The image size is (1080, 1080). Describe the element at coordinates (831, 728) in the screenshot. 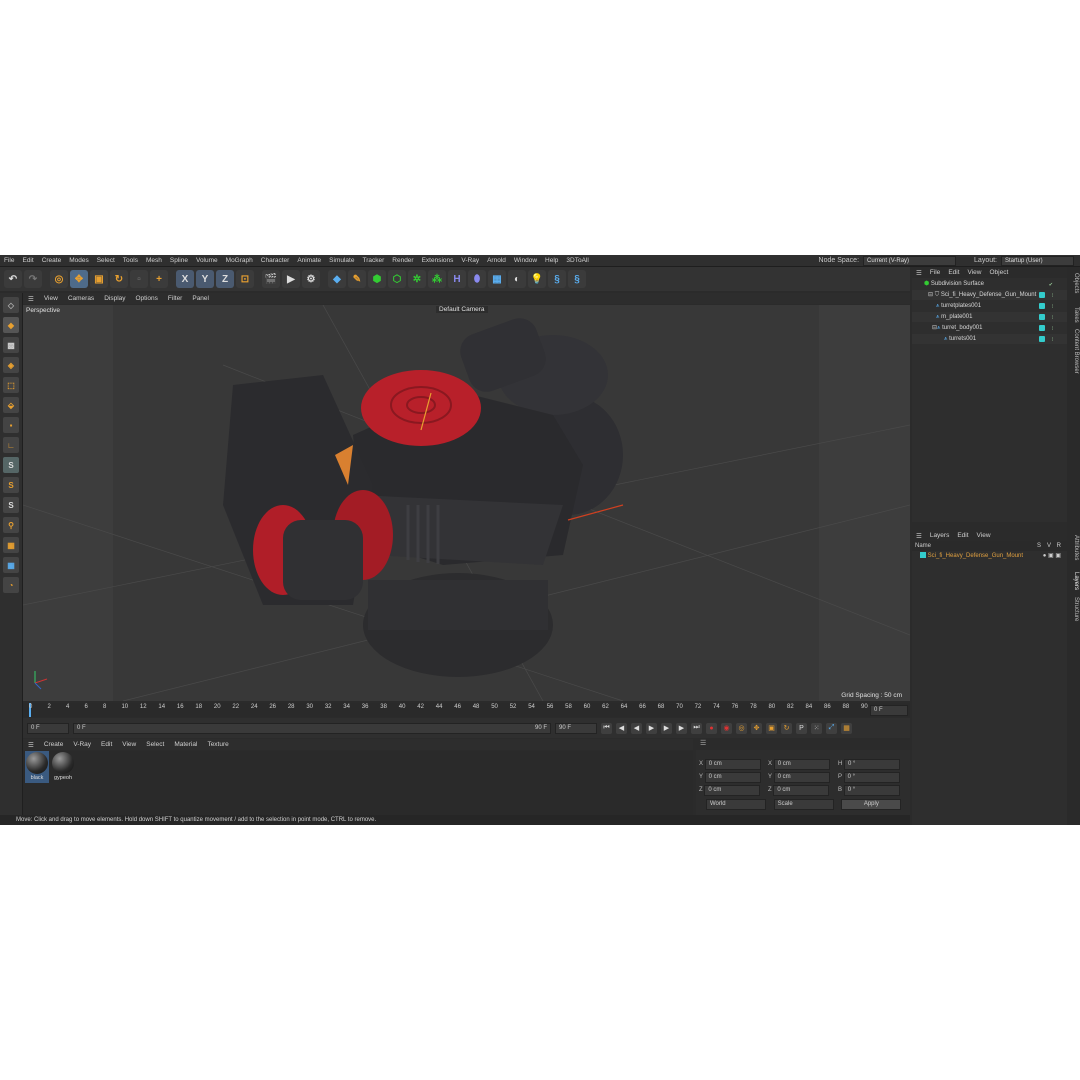

I see `timeline-window-icon: ⤢` at that location.